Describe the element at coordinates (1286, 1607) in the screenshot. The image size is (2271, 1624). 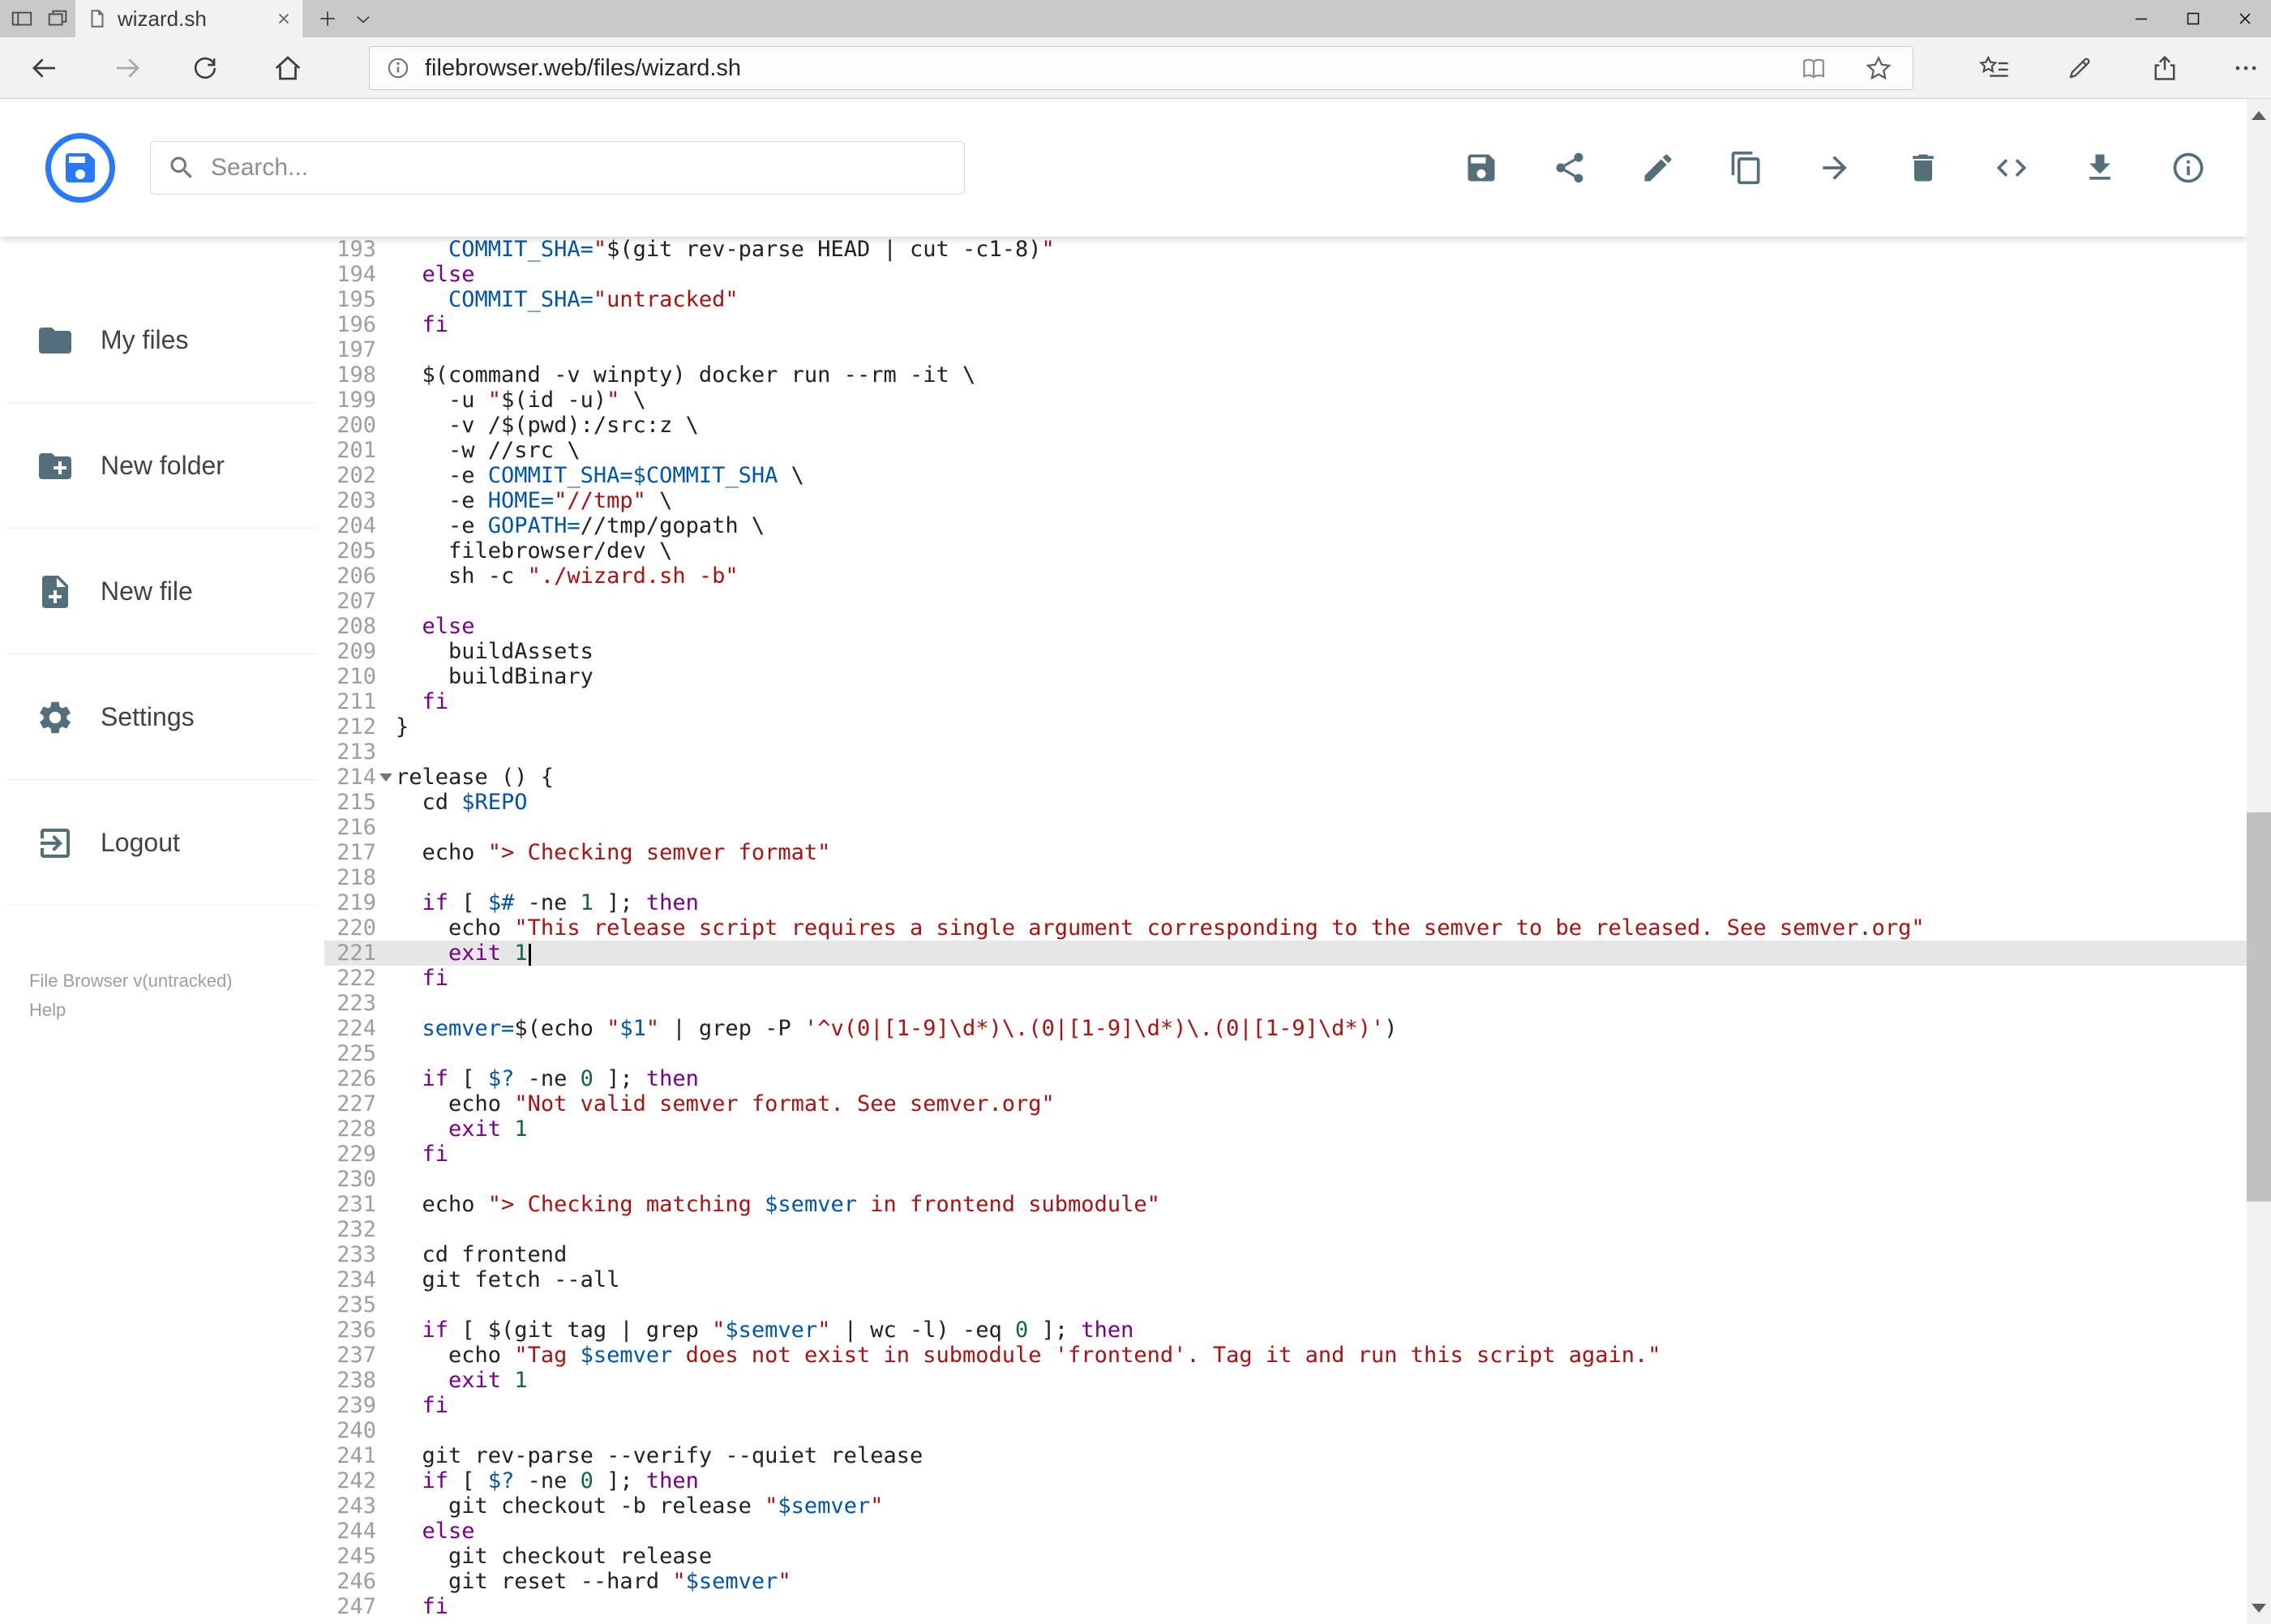
I see `code-line-247: 247 fi` at that location.